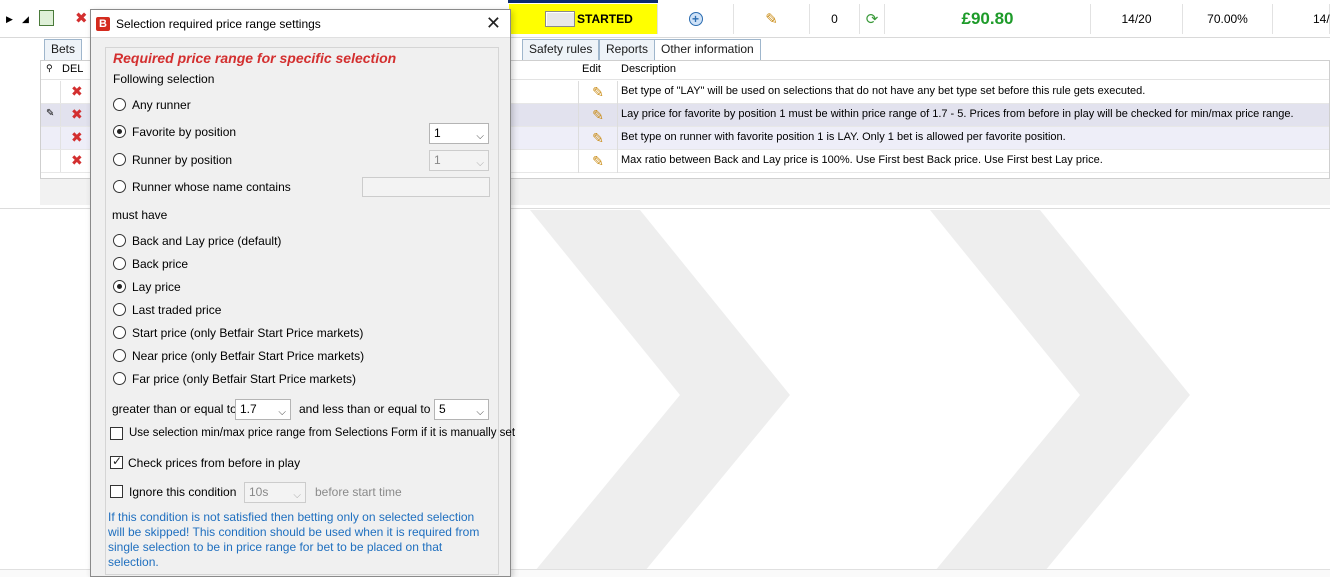 The image size is (1330, 577). I want to click on any-runner-radio, so click(119, 104).